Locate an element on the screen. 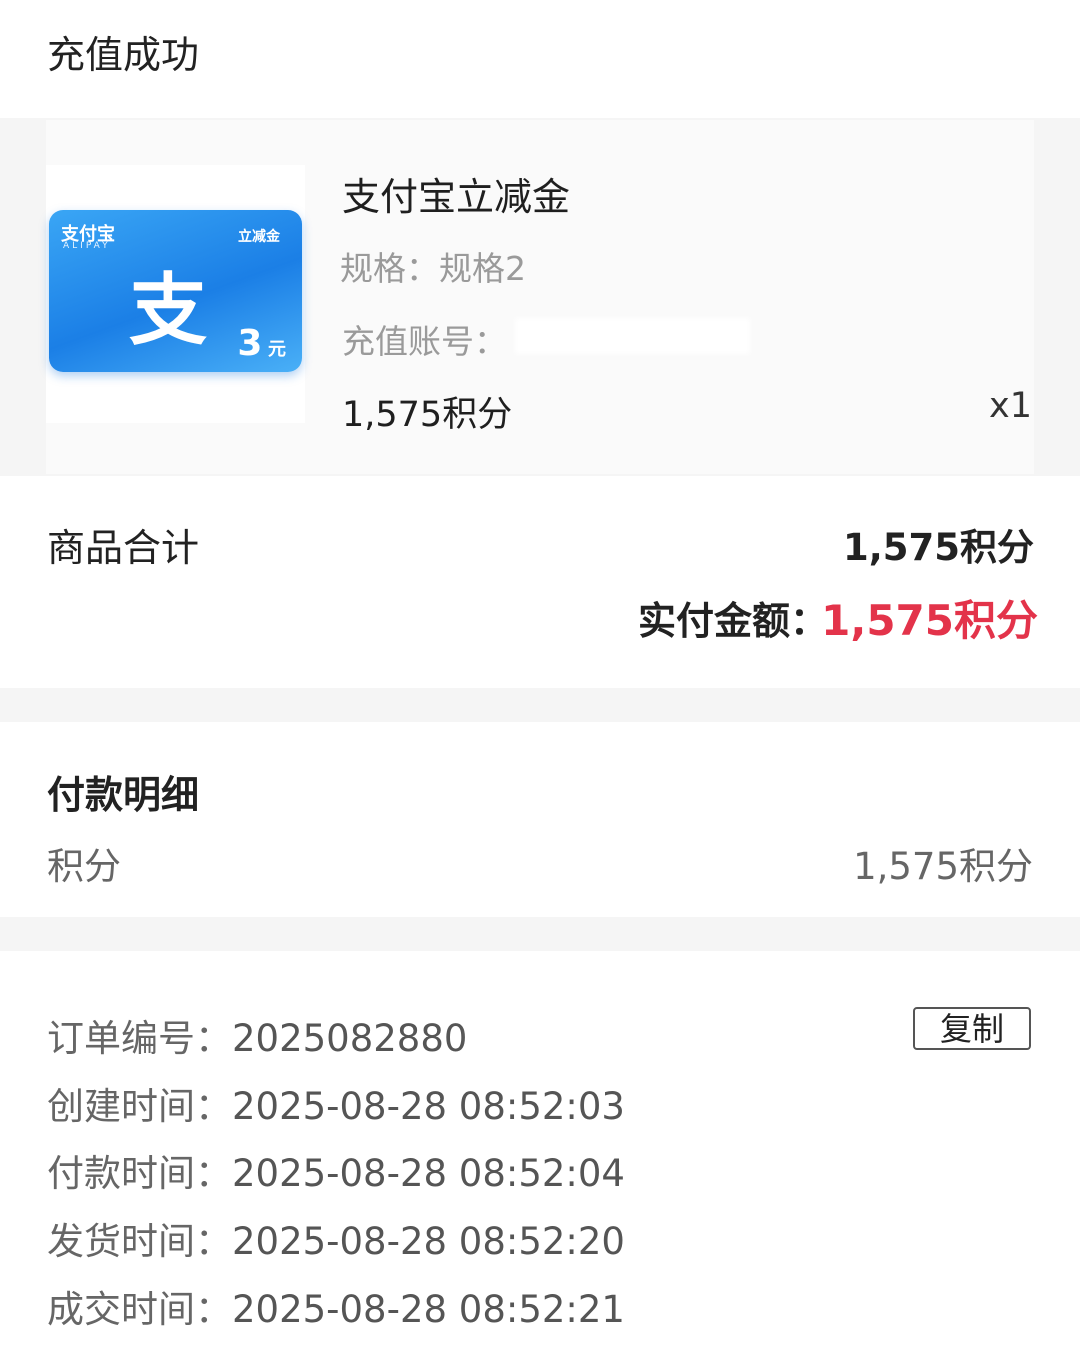  payment-method-label: 积分 is located at coordinates (84, 866).